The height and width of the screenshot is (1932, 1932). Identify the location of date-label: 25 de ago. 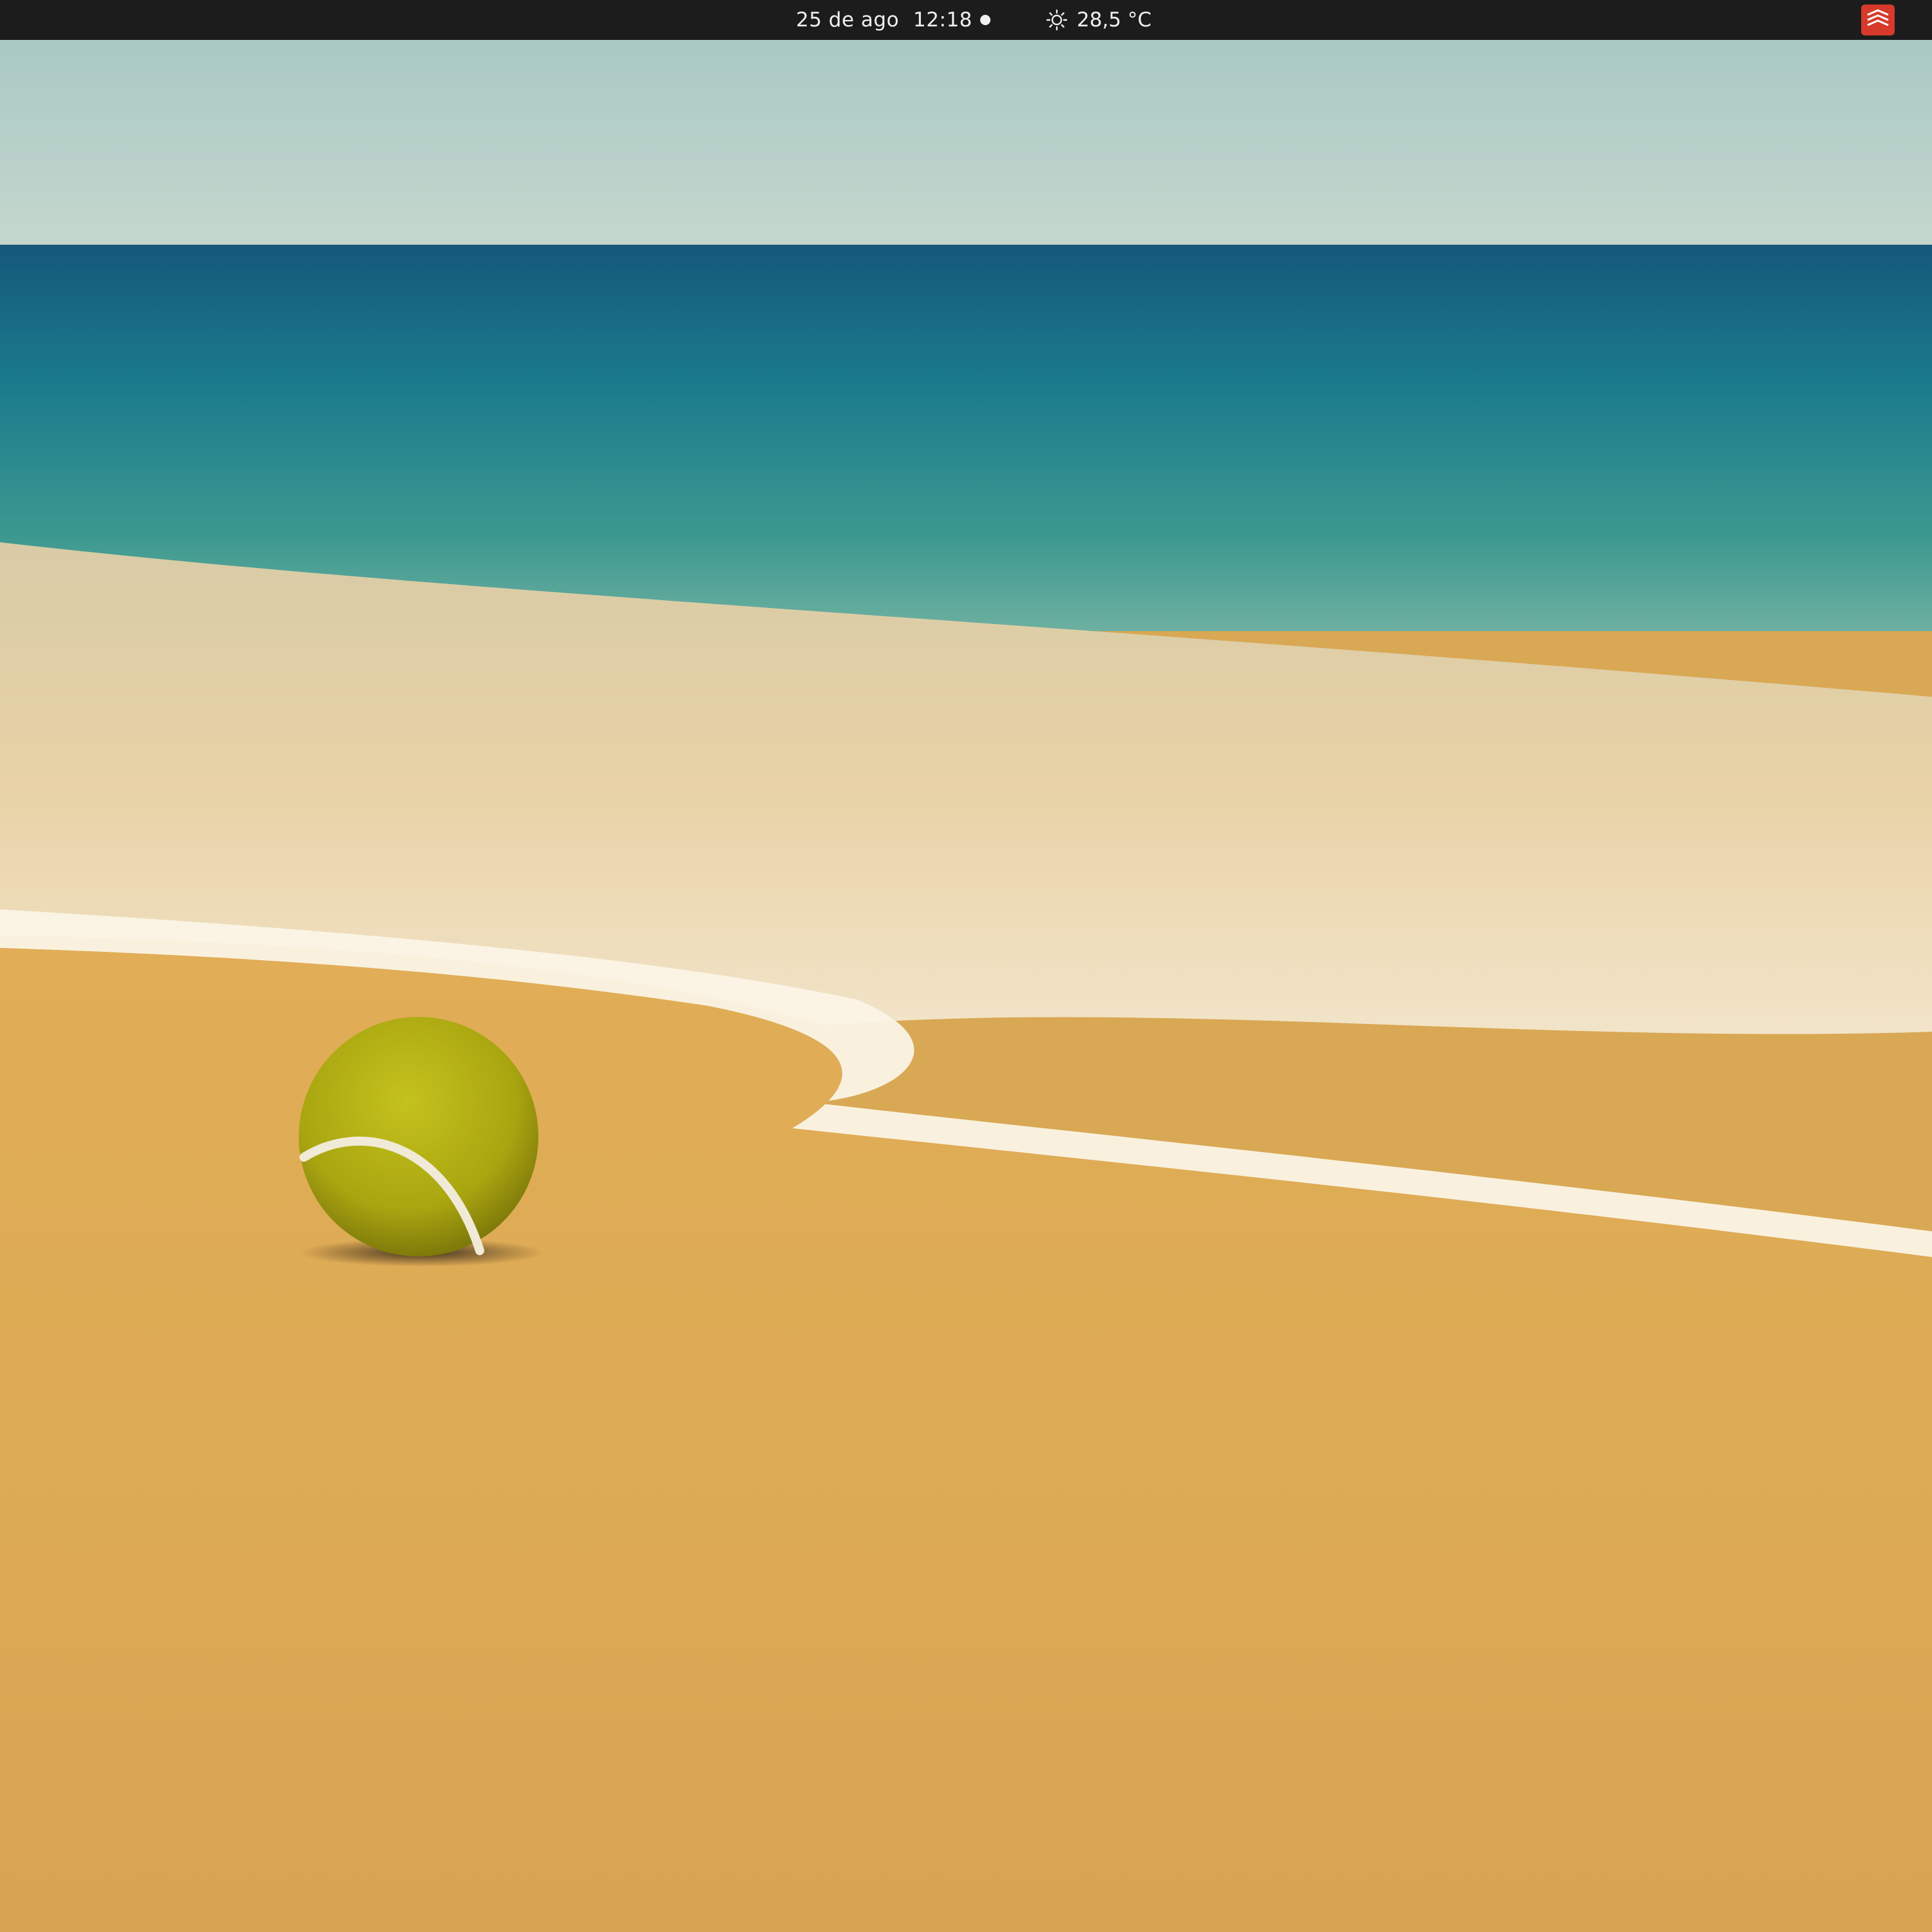
(848, 20).